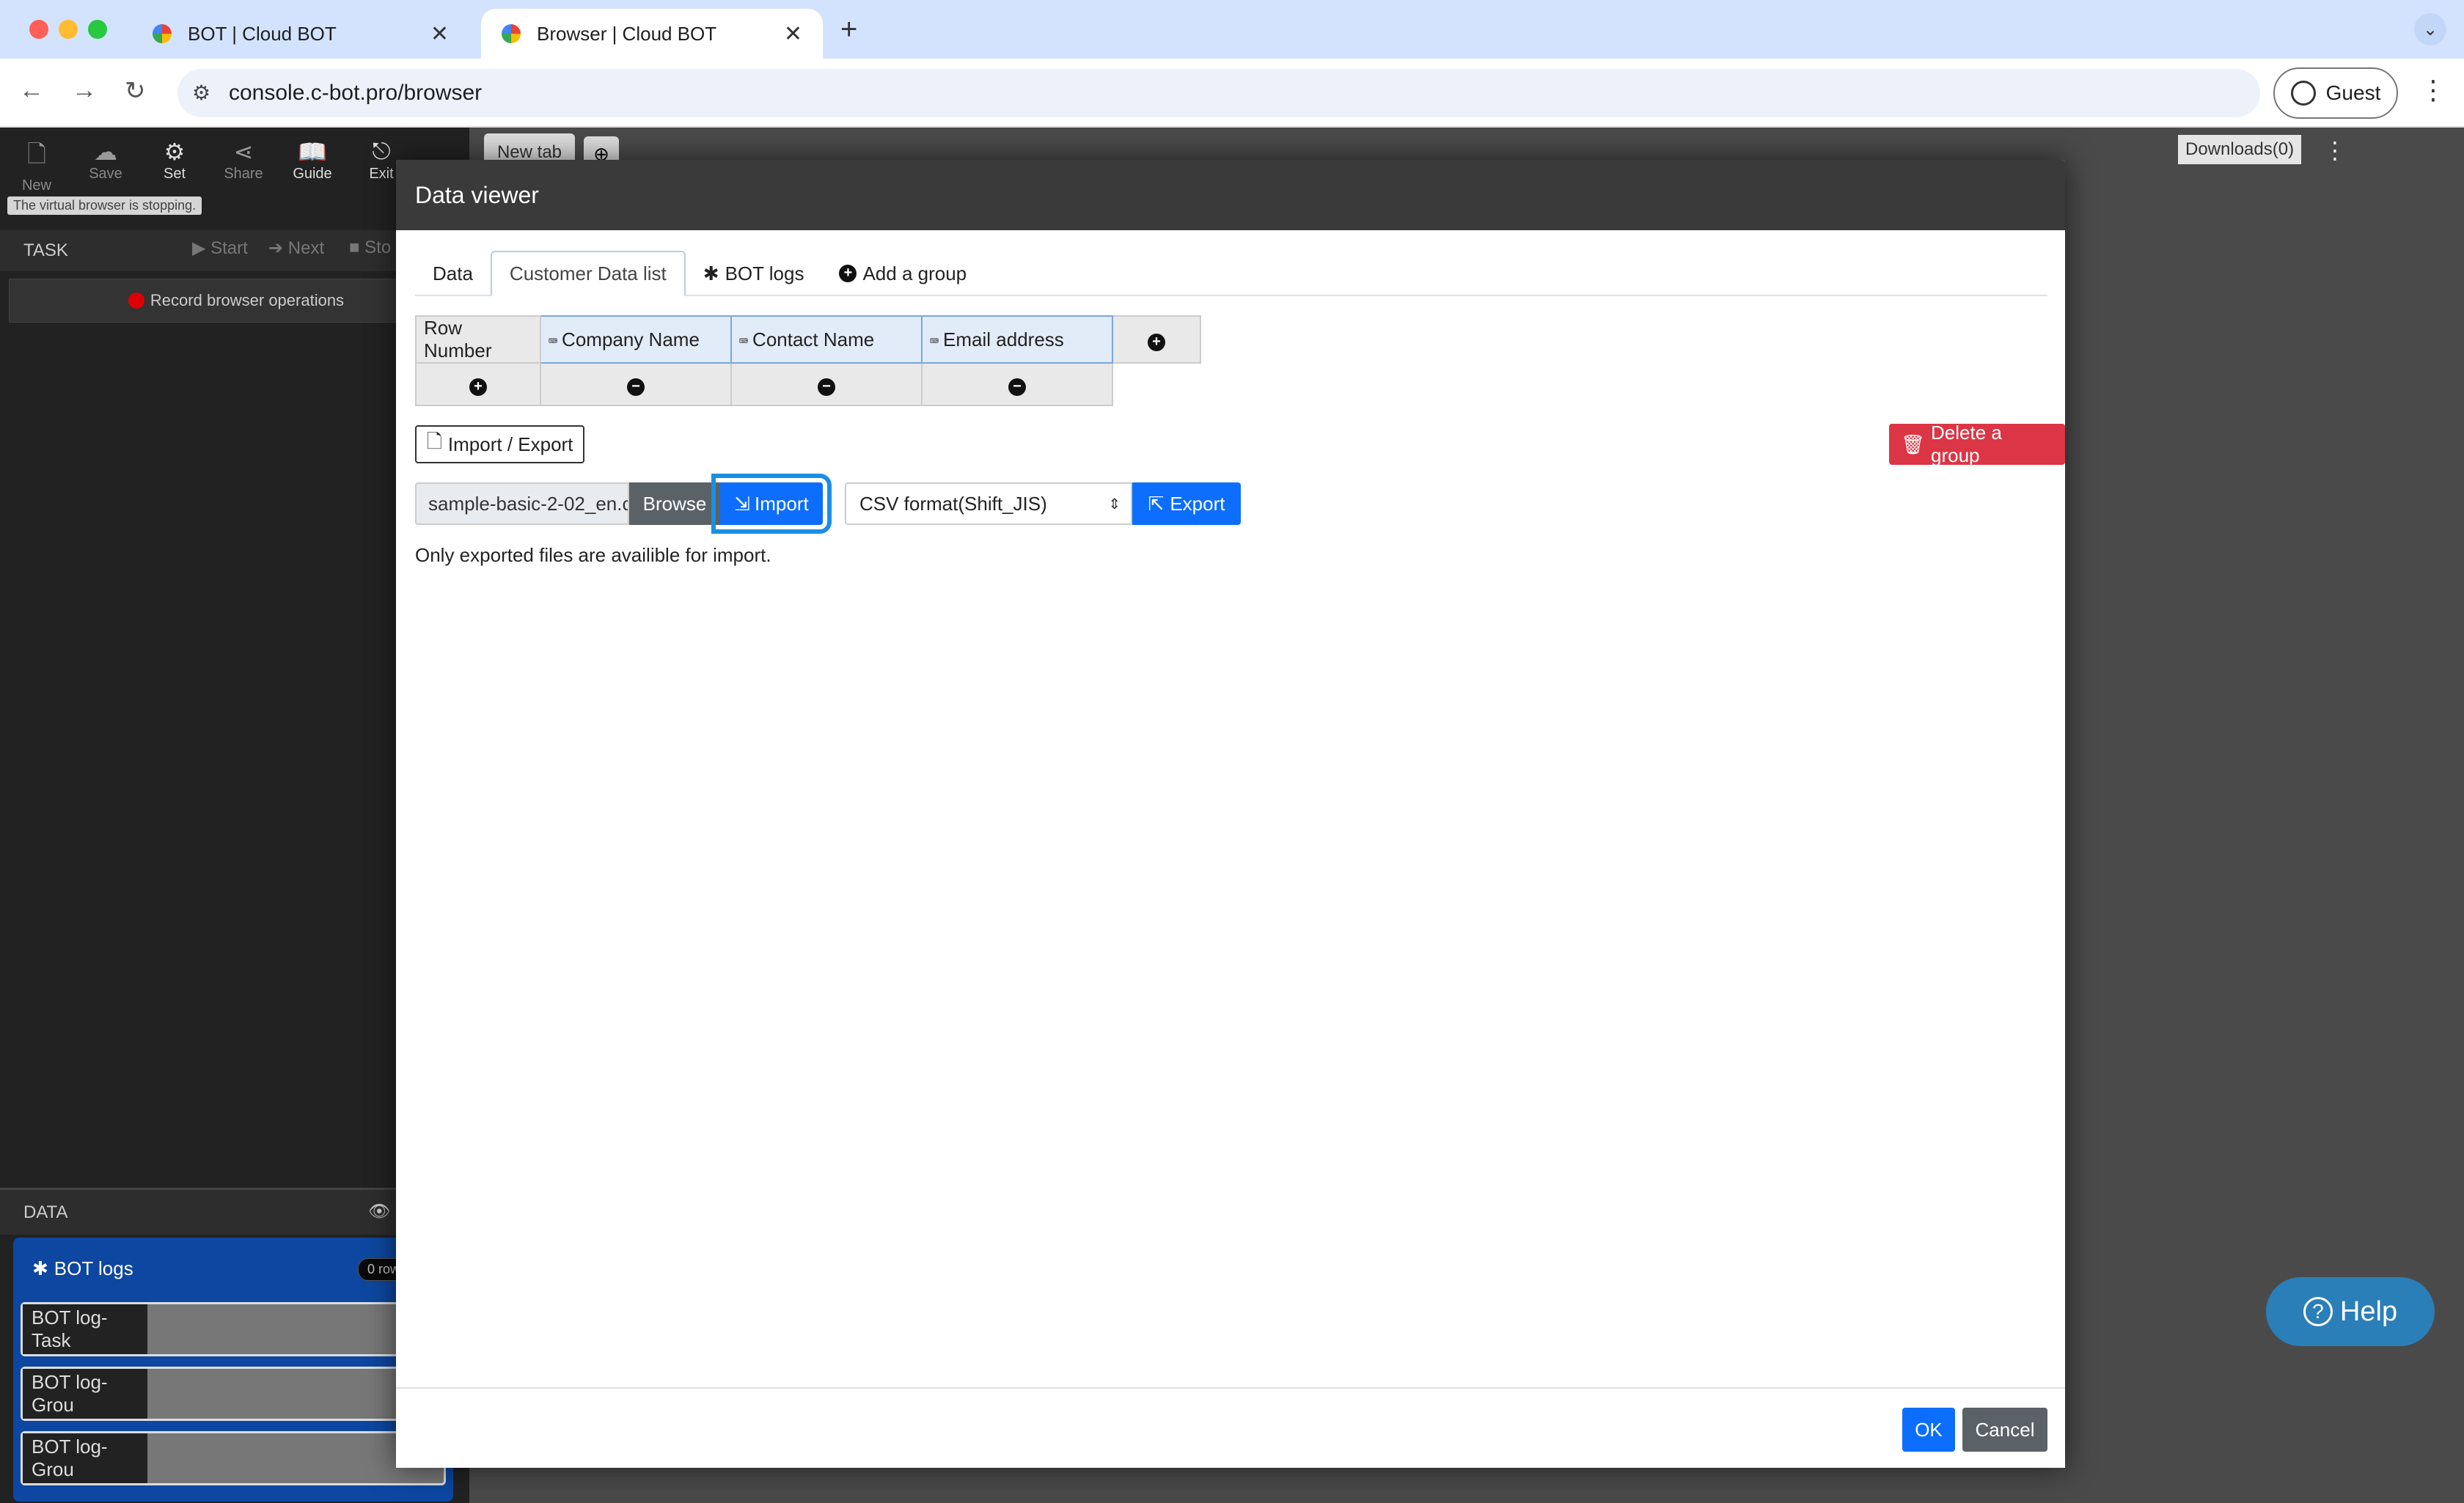  I want to click on format-select: CSV format(Shift_JIS) ⇕, so click(988, 503).